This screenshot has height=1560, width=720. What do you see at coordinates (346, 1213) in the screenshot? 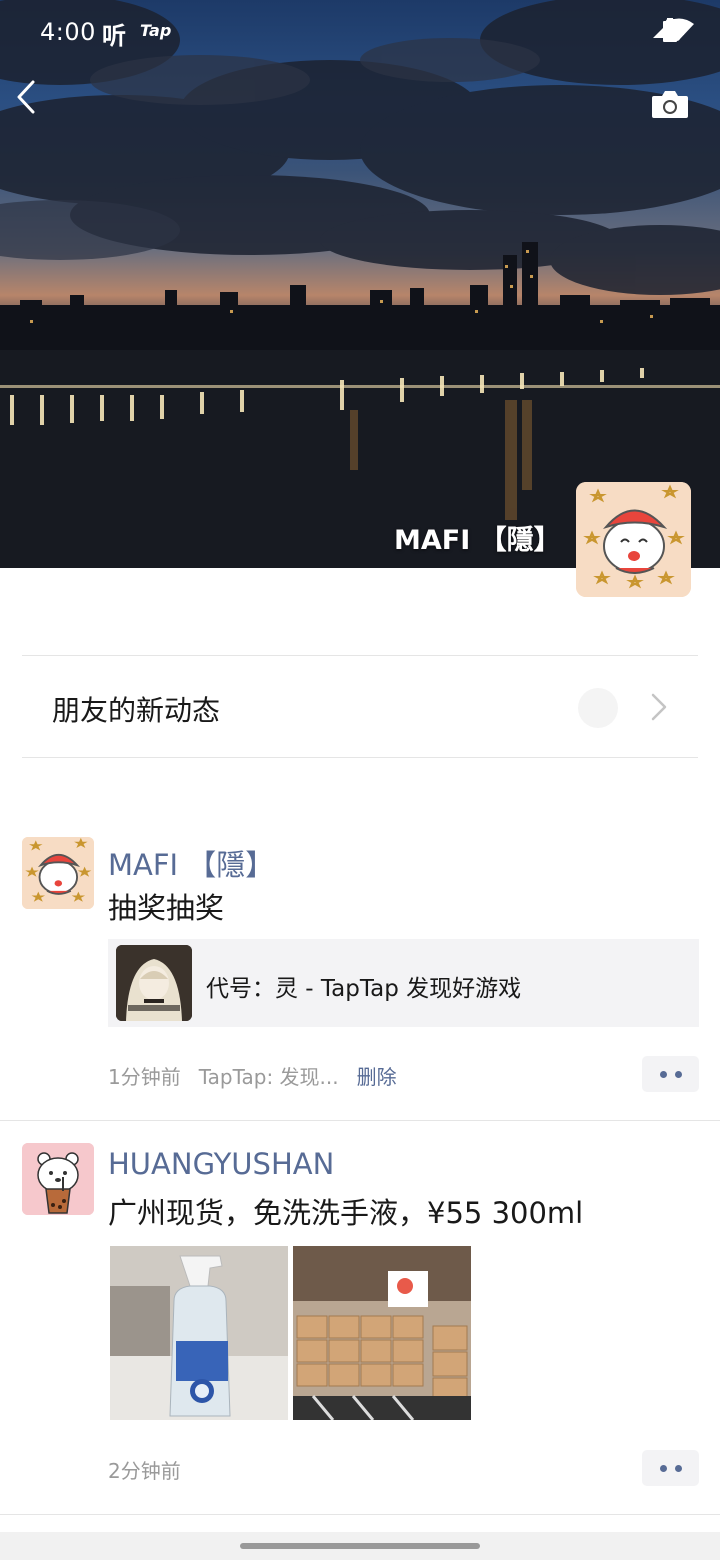
I see `post-text: 广州现货，免洗洗手液，¥55 300ml` at bounding box center [346, 1213].